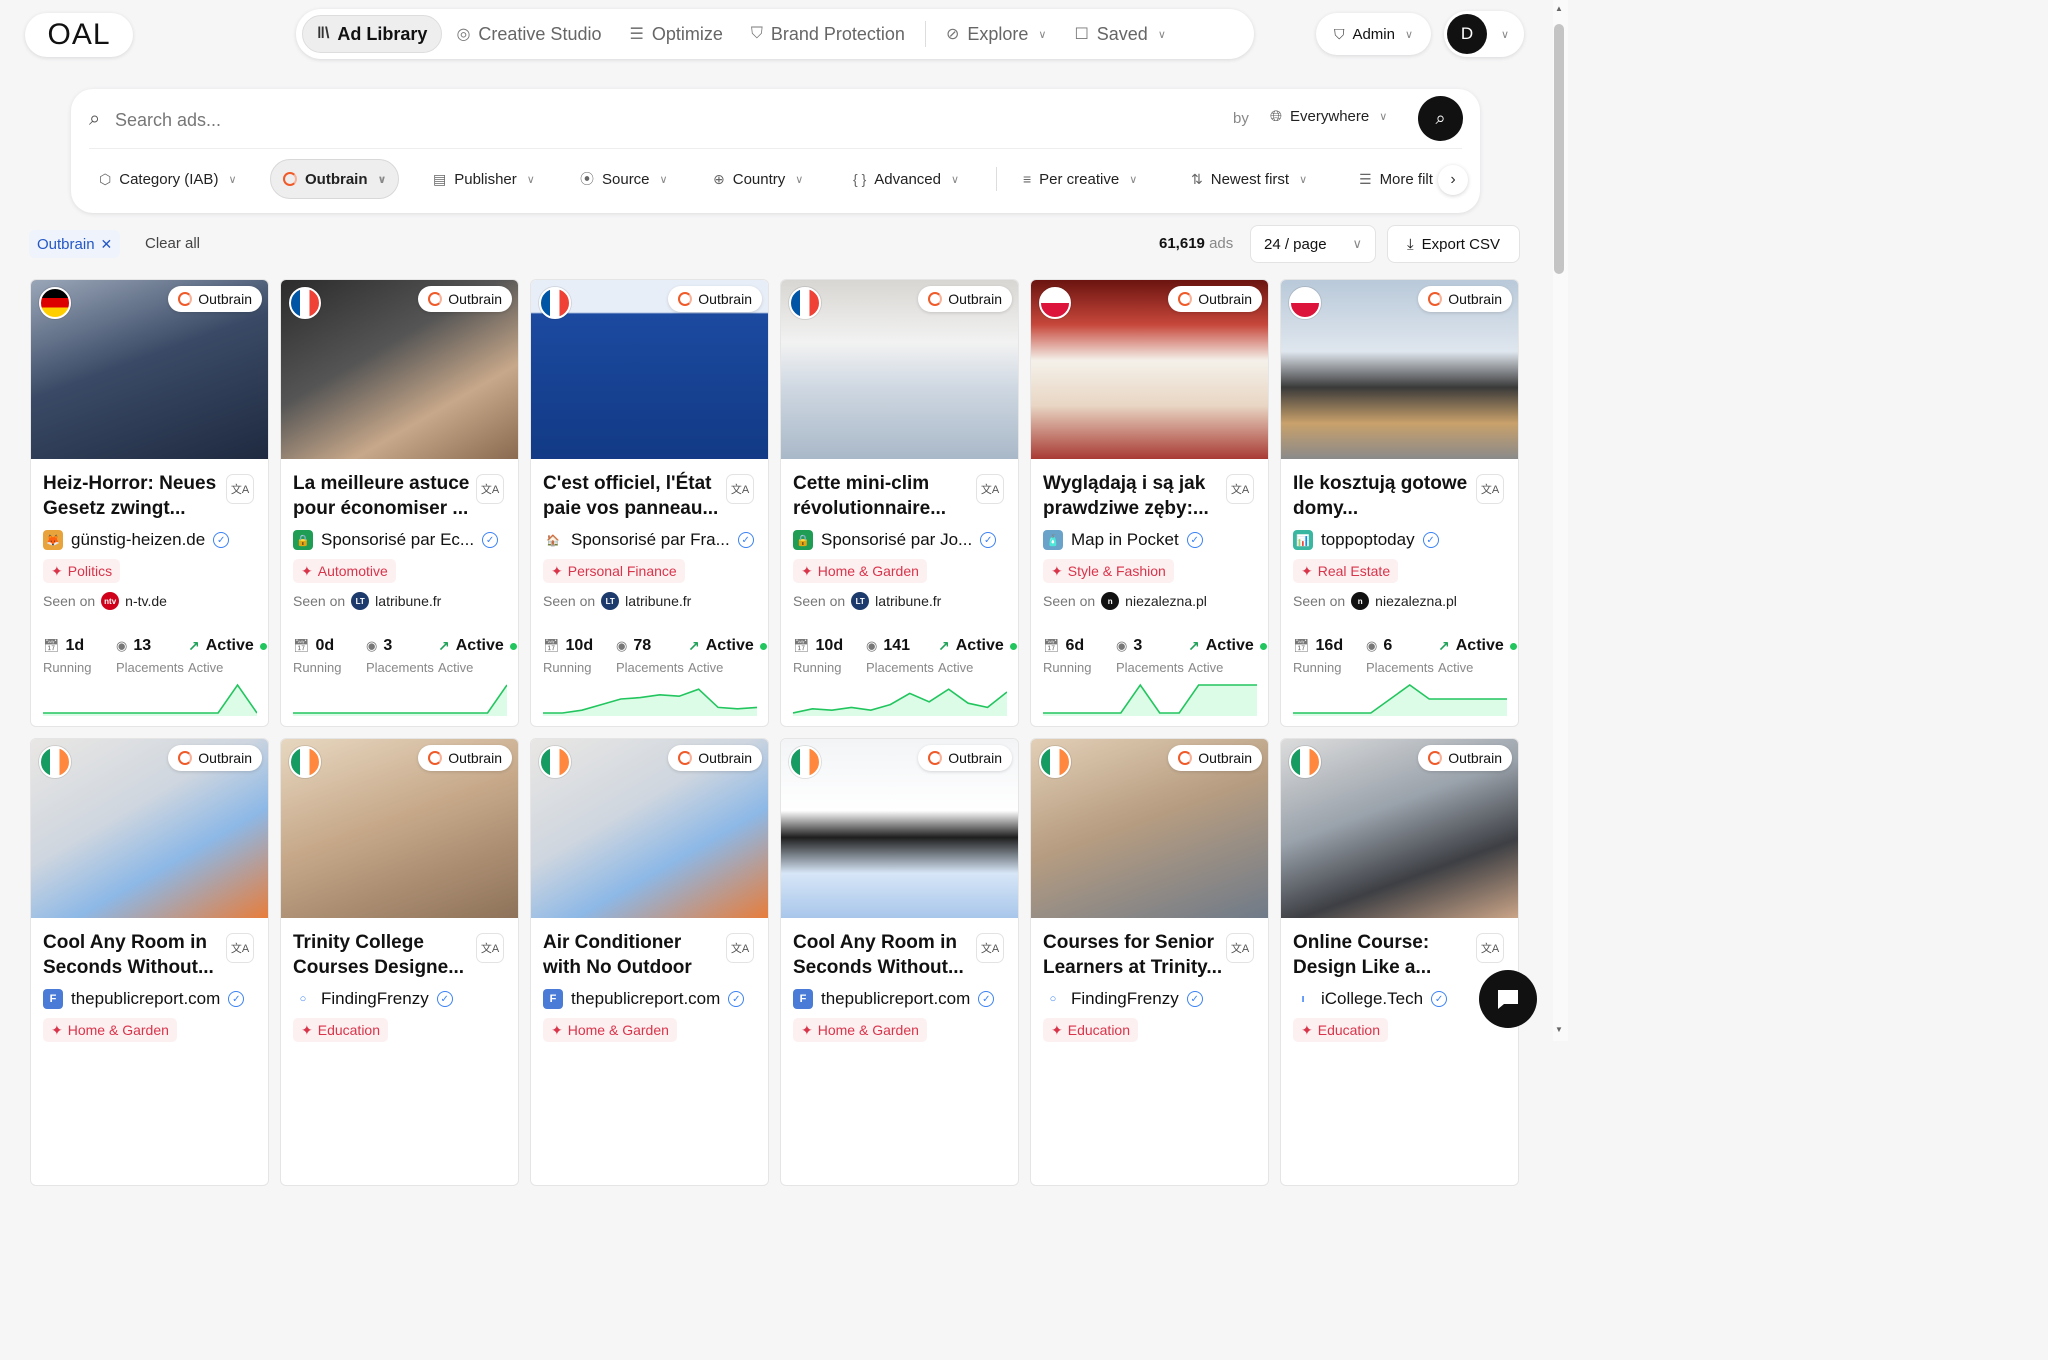  I want to click on logo: OAL, so click(79, 35).